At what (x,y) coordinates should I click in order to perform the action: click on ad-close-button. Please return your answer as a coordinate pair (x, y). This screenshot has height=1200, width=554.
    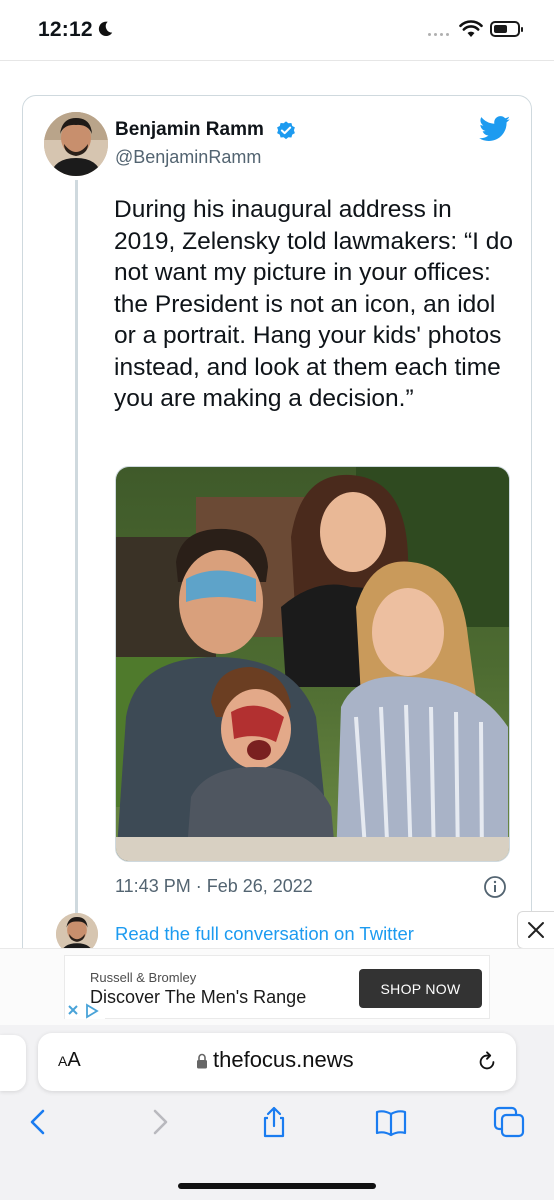
    Looking at the image, I should click on (535, 930).